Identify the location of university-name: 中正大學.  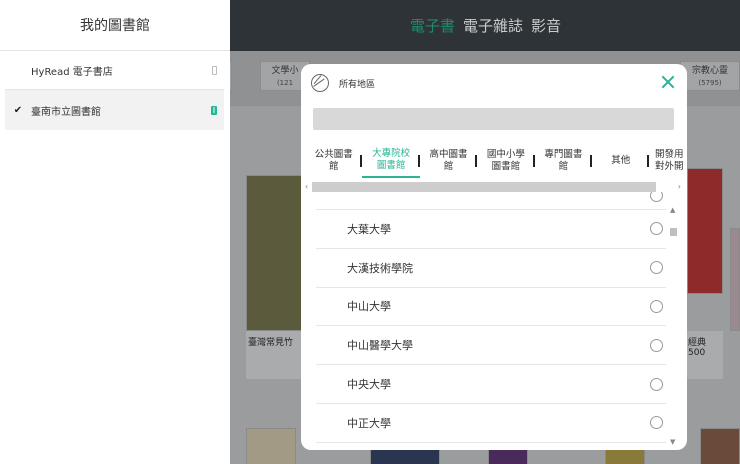
(369, 423).